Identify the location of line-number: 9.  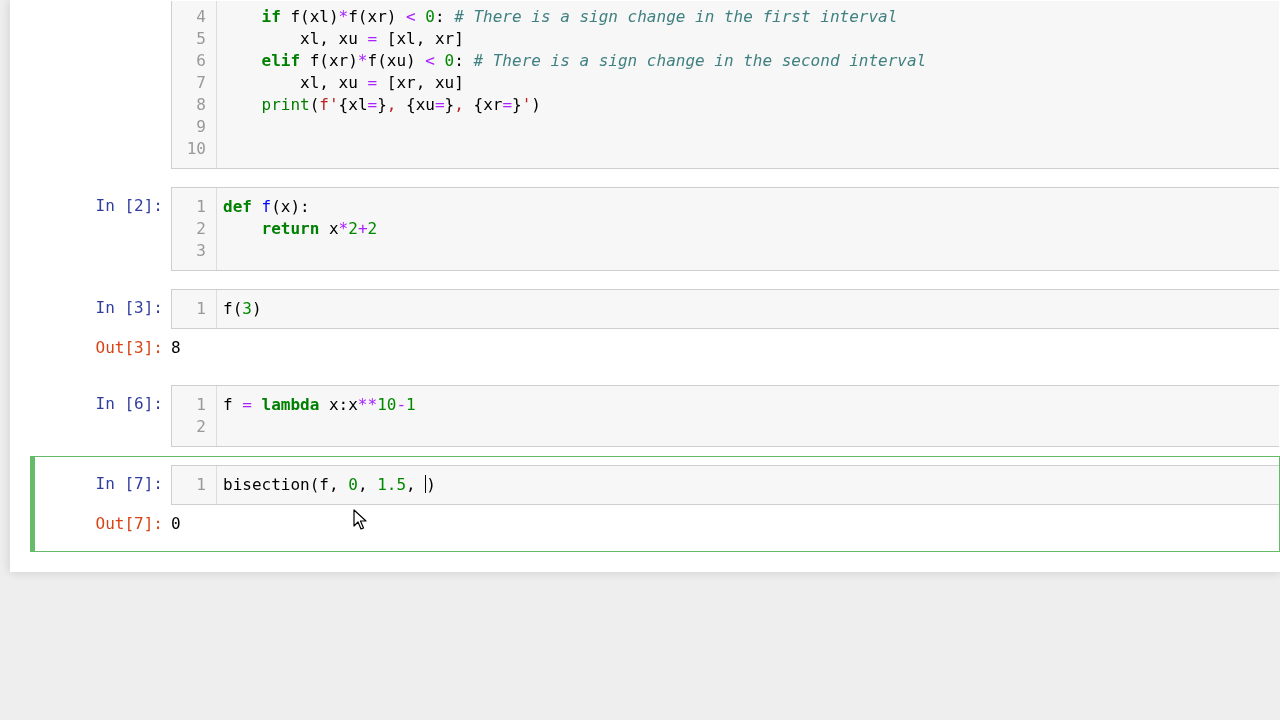
(201, 127).